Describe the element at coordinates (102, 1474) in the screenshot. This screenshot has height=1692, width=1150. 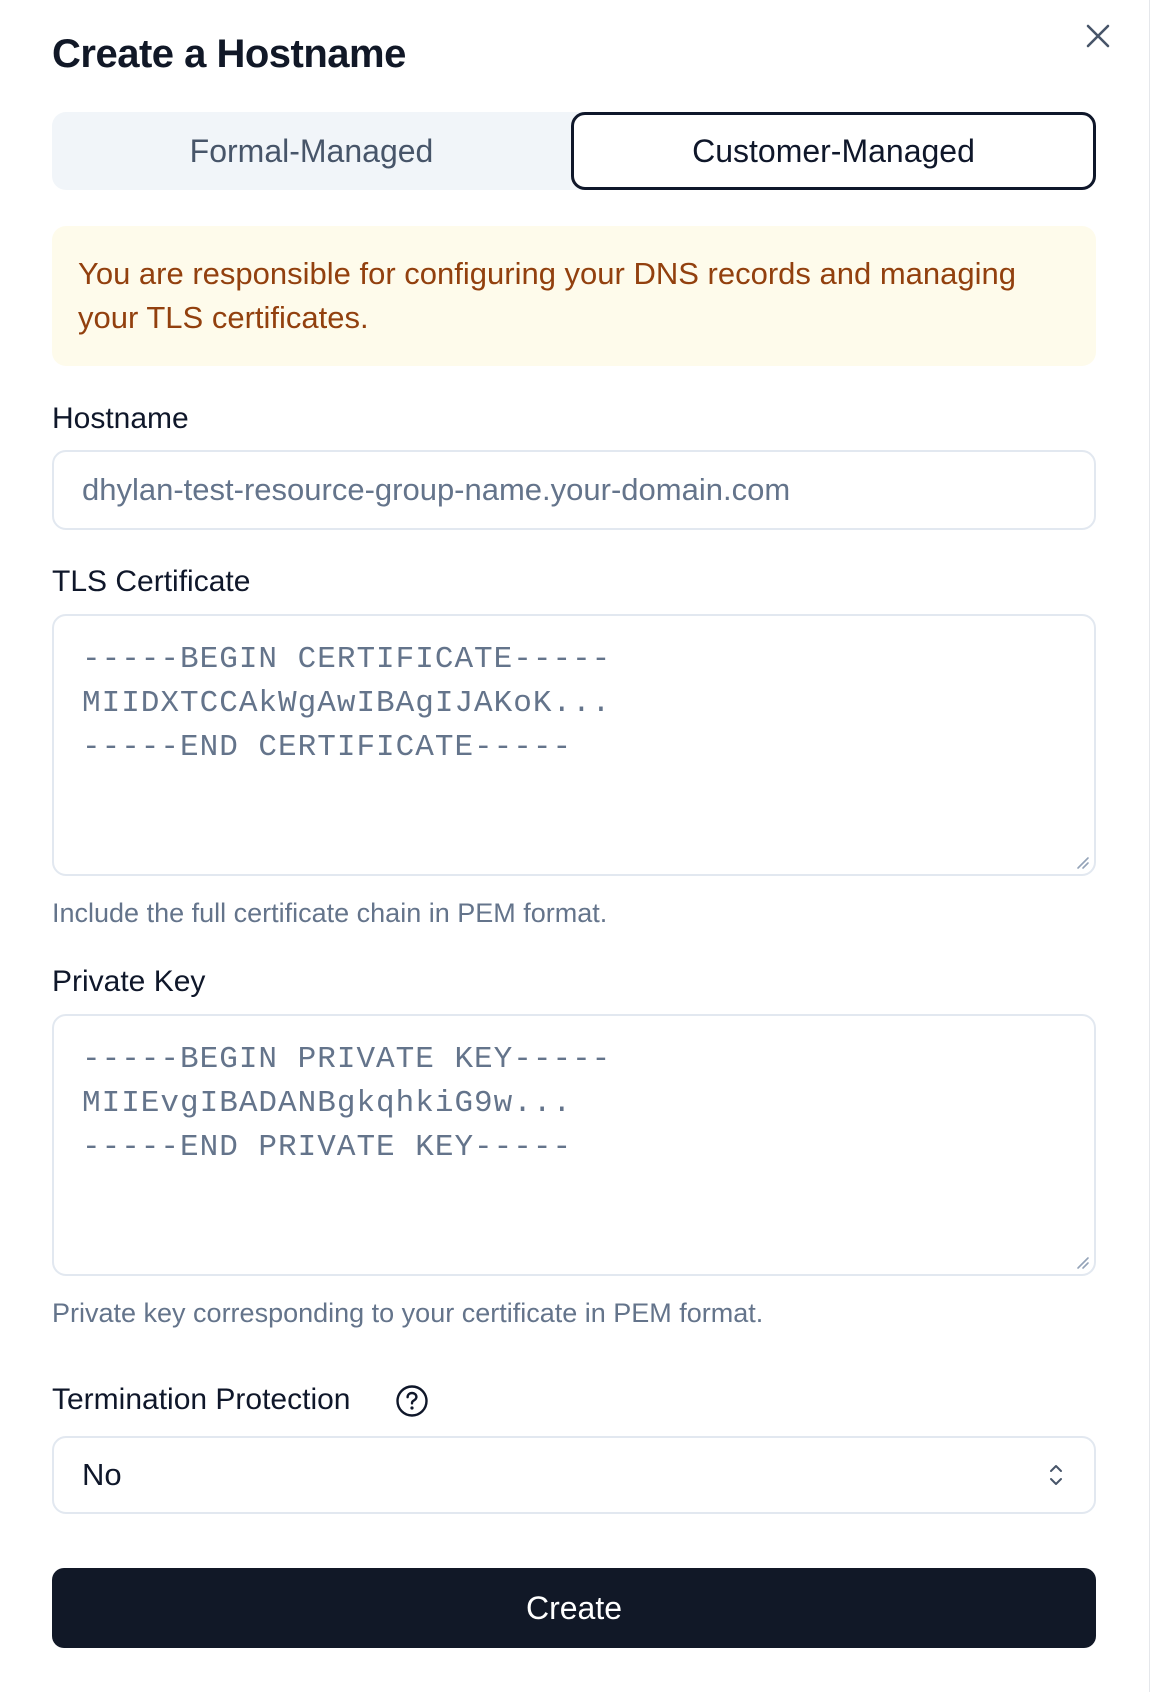
I see `select-value: No` at that location.